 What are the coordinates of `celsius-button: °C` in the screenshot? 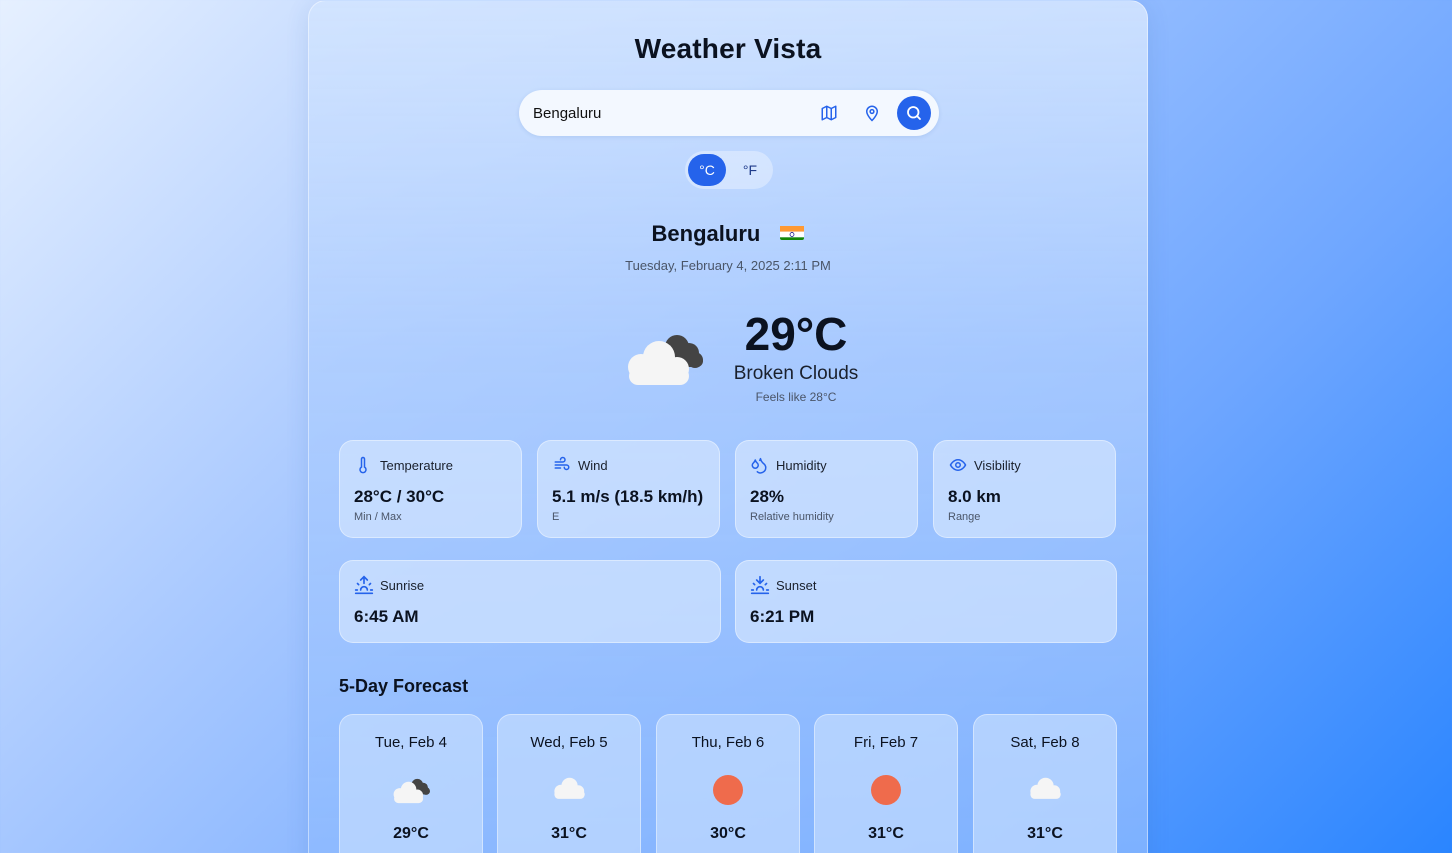 It's located at (707, 170).